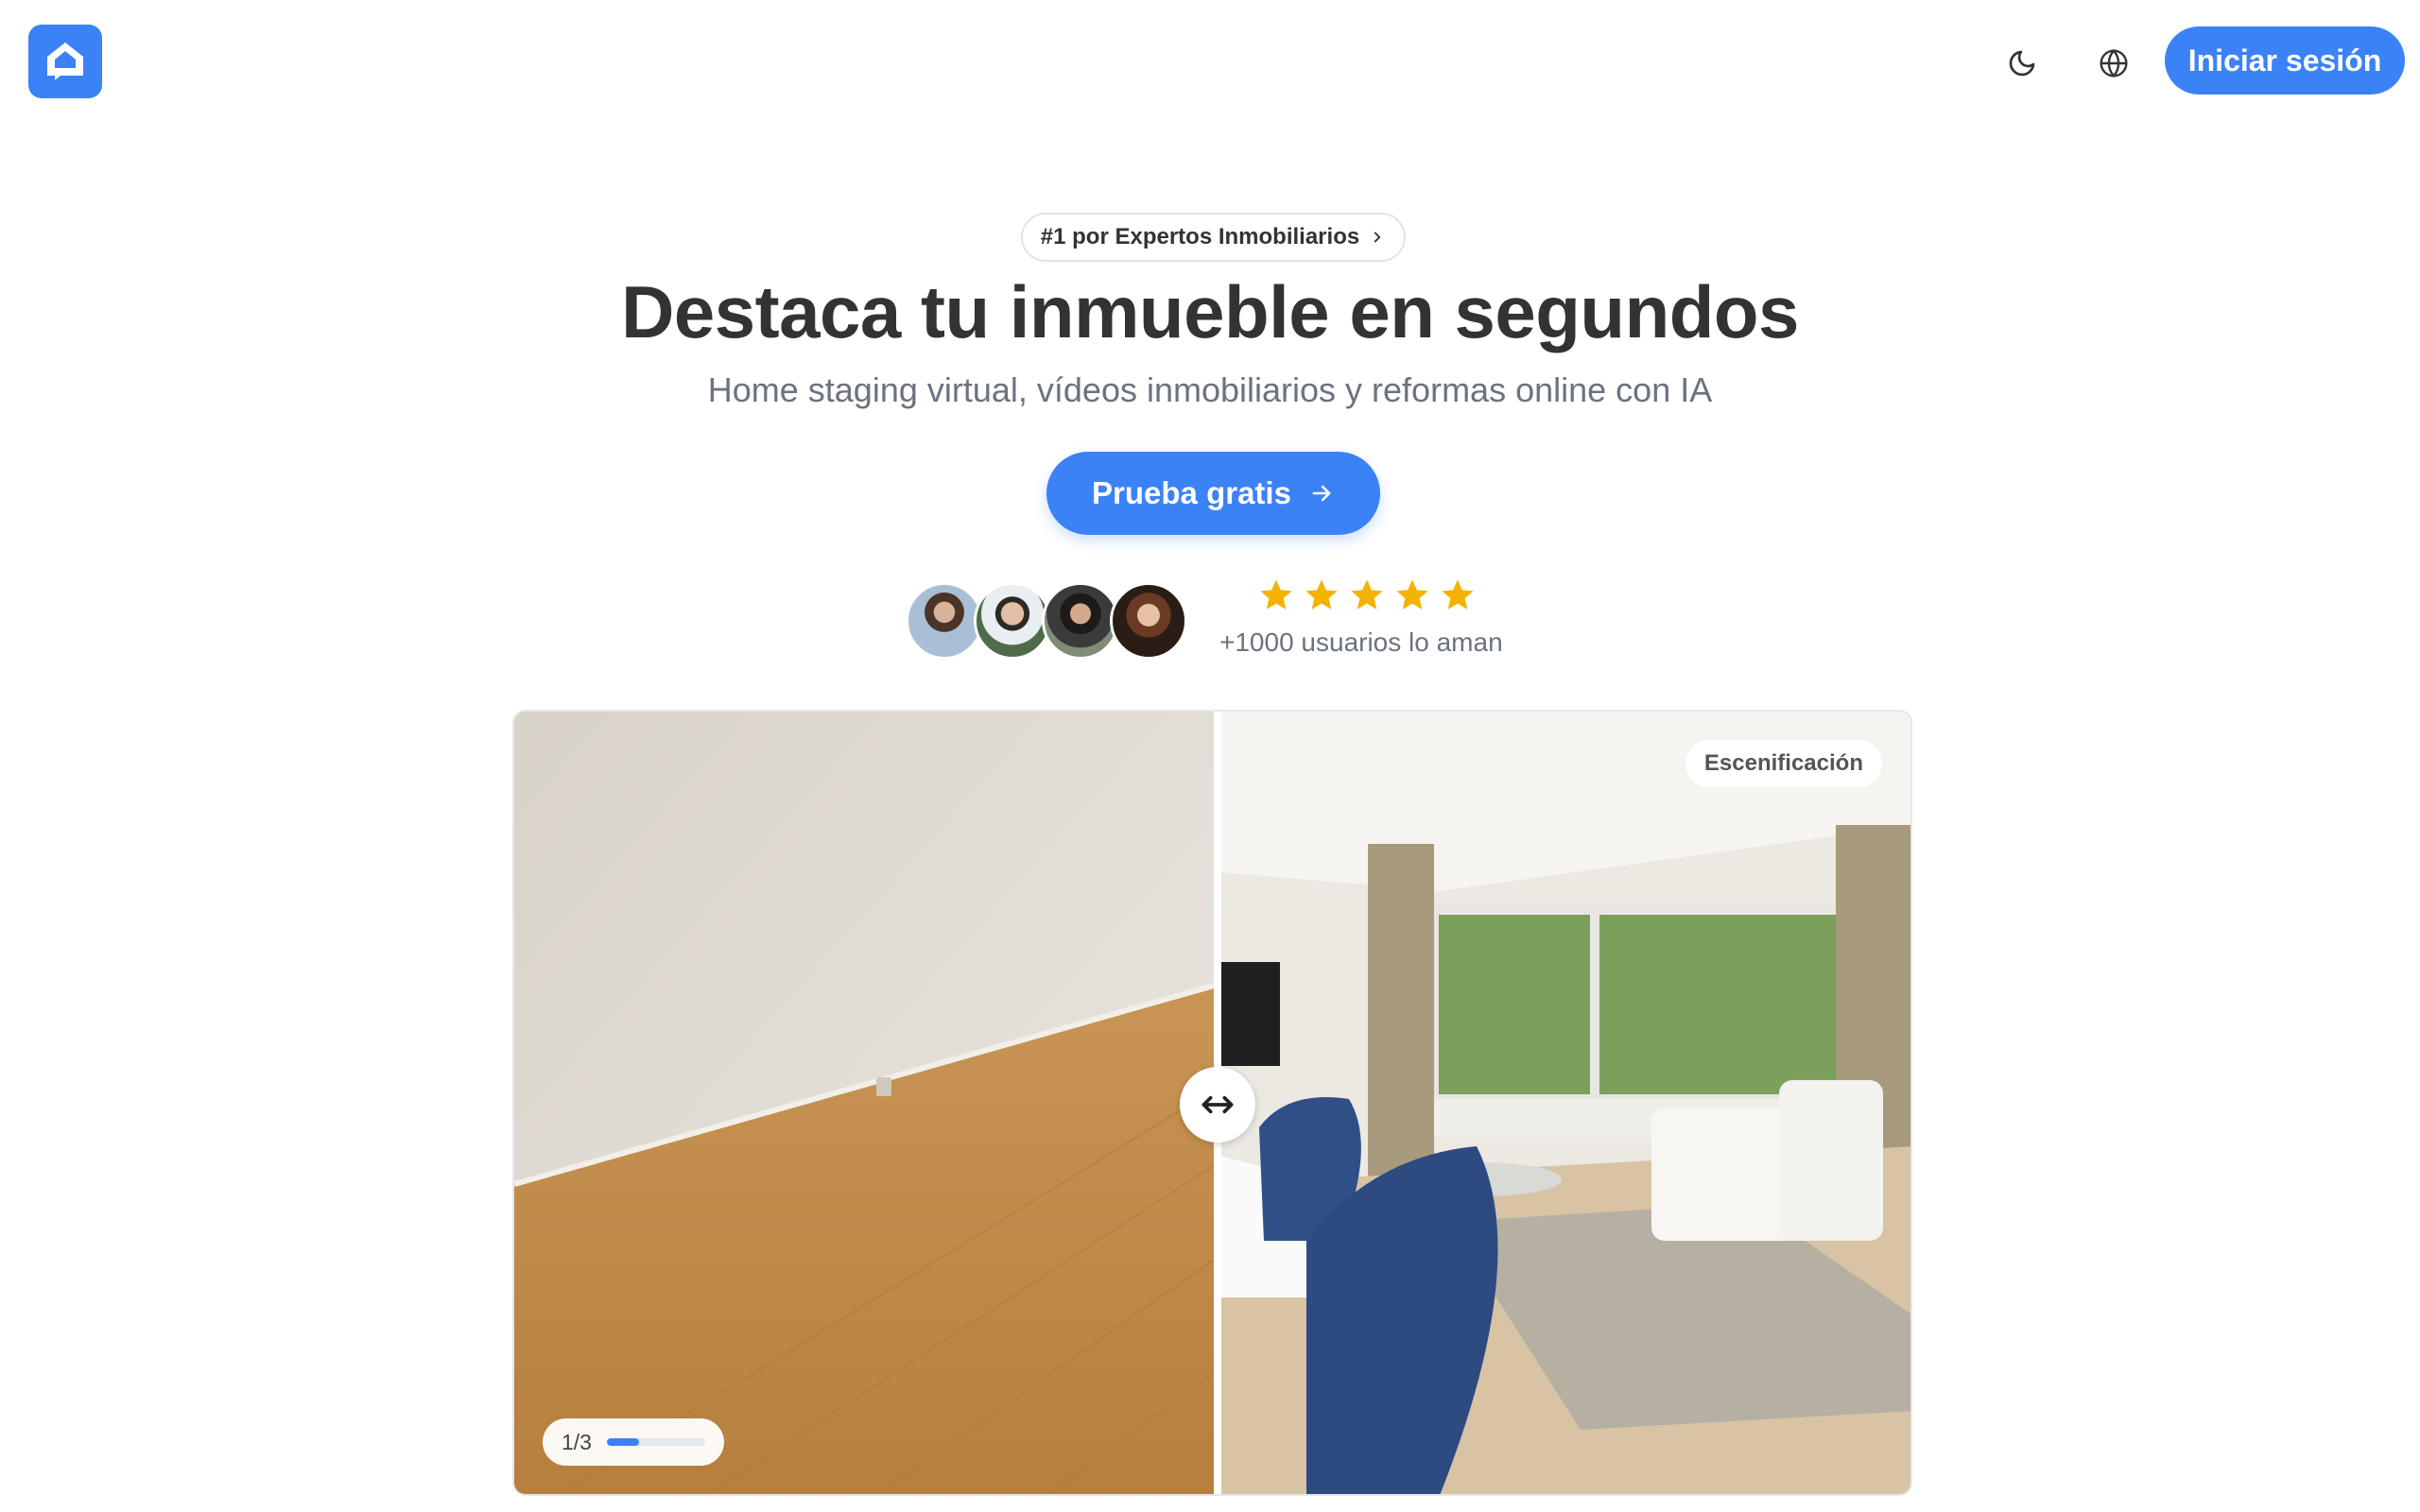 The height and width of the screenshot is (1512, 2420). I want to click on theme-toggle-button, so click(2022, 63).